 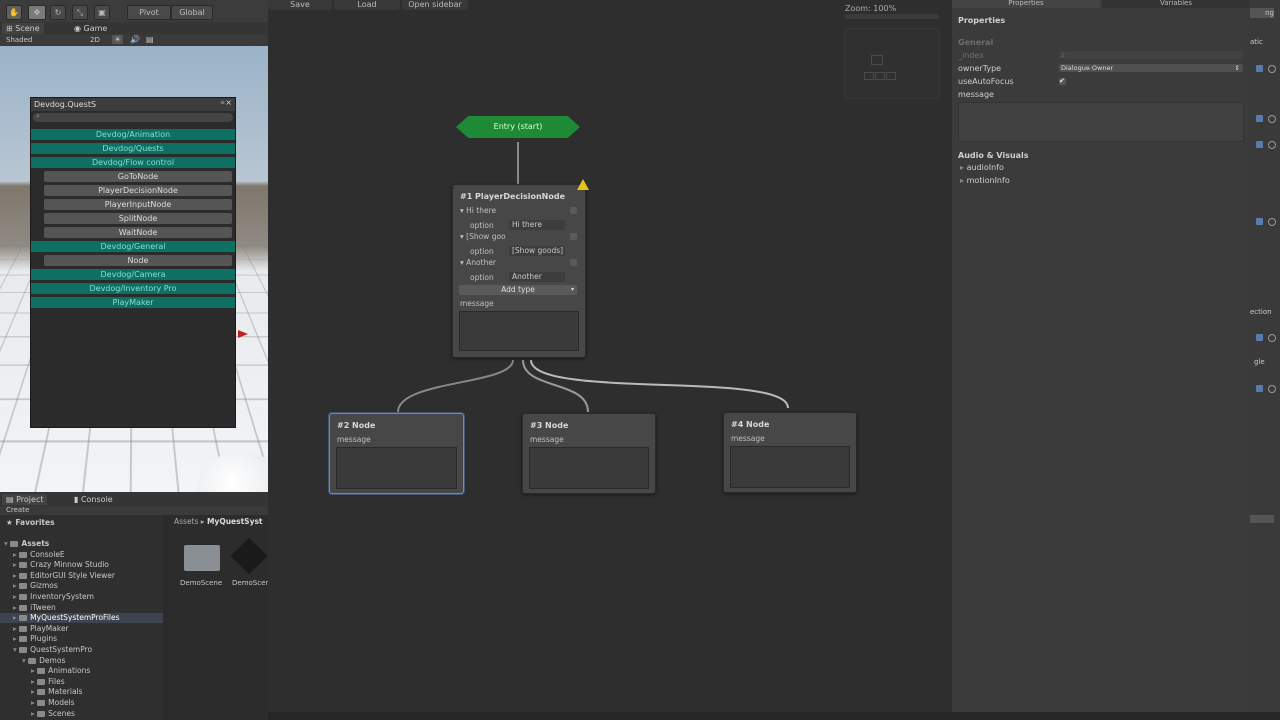 I want to click on tree-item: ▸ EditorGUI Style Viewer, so click(x=81, y=576).